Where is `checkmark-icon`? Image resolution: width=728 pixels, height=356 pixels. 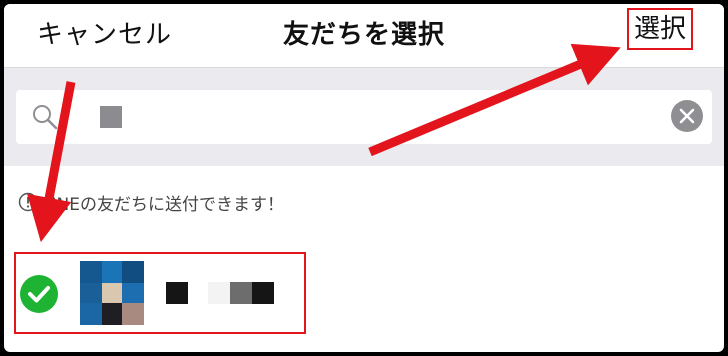 checkmark-icon is located at coordinates (39, 294).